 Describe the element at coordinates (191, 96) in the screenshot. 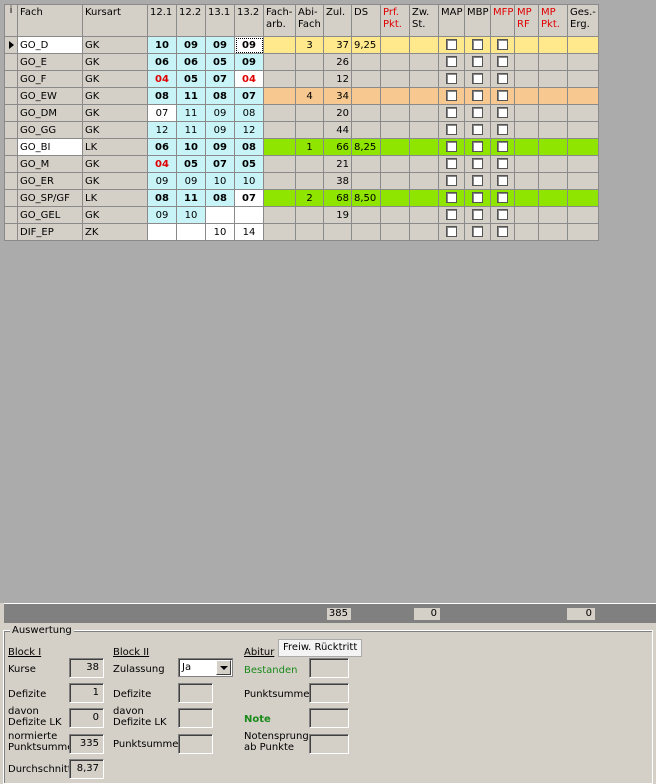

I see `cell-grade-122: 11` at that location.